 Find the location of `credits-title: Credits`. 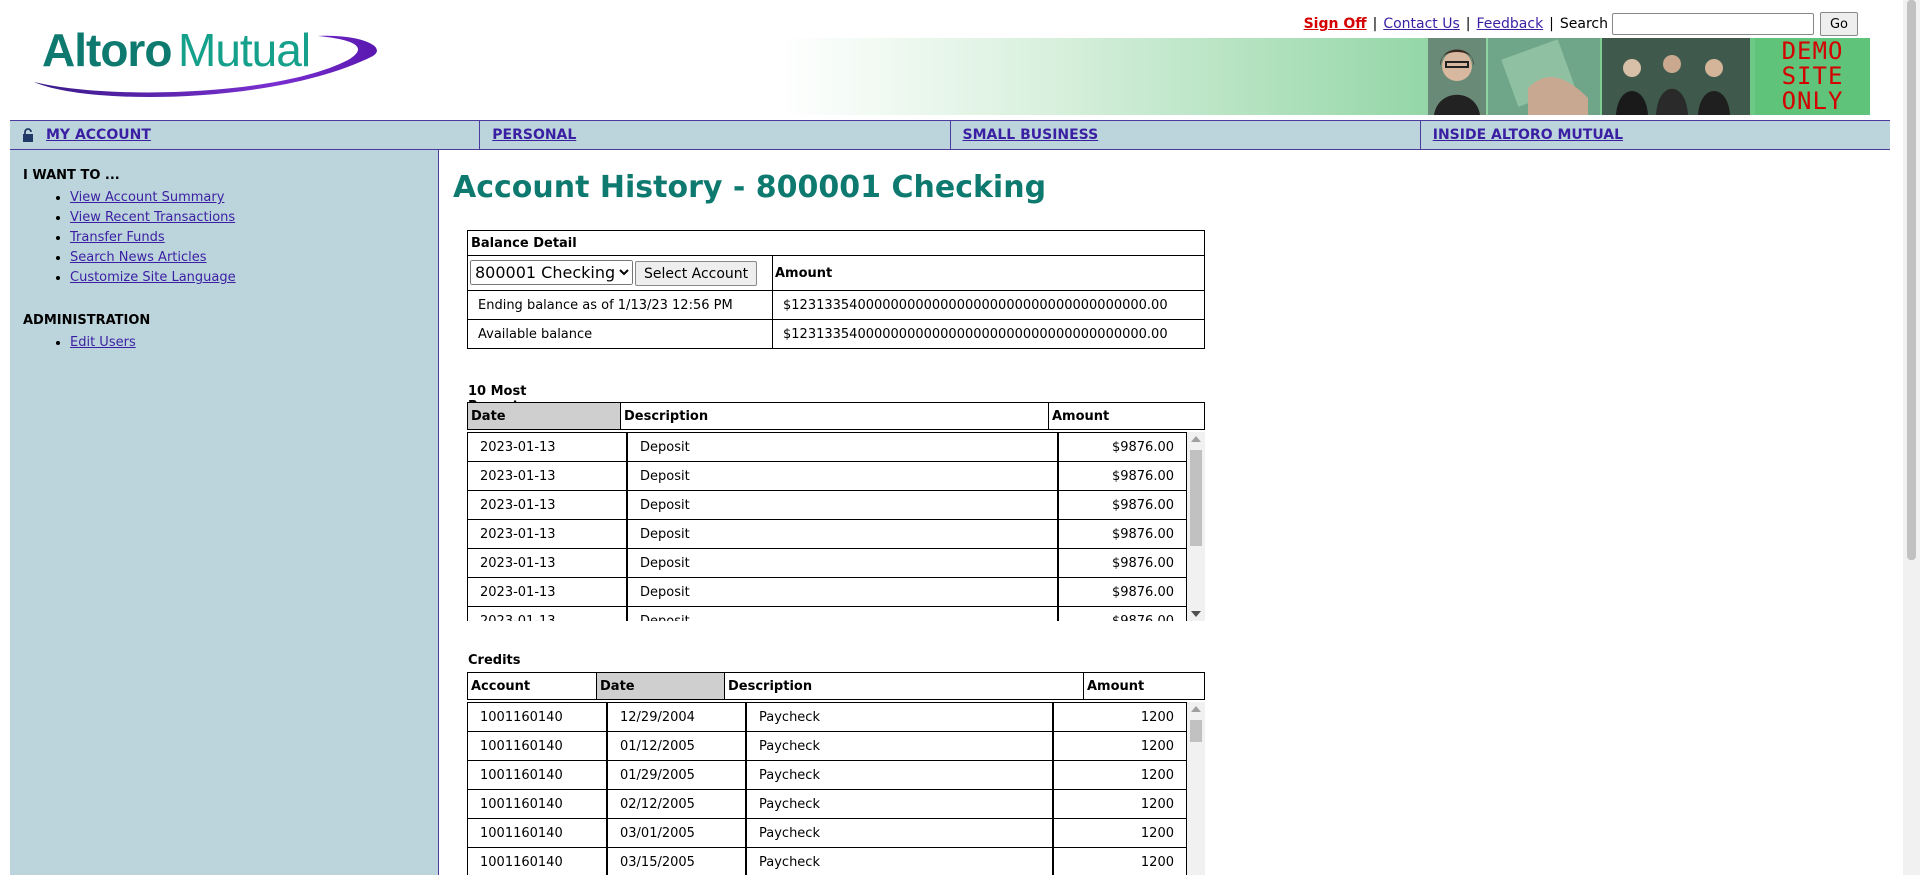

credits-title: Credits is located at coordinates (494, 660).